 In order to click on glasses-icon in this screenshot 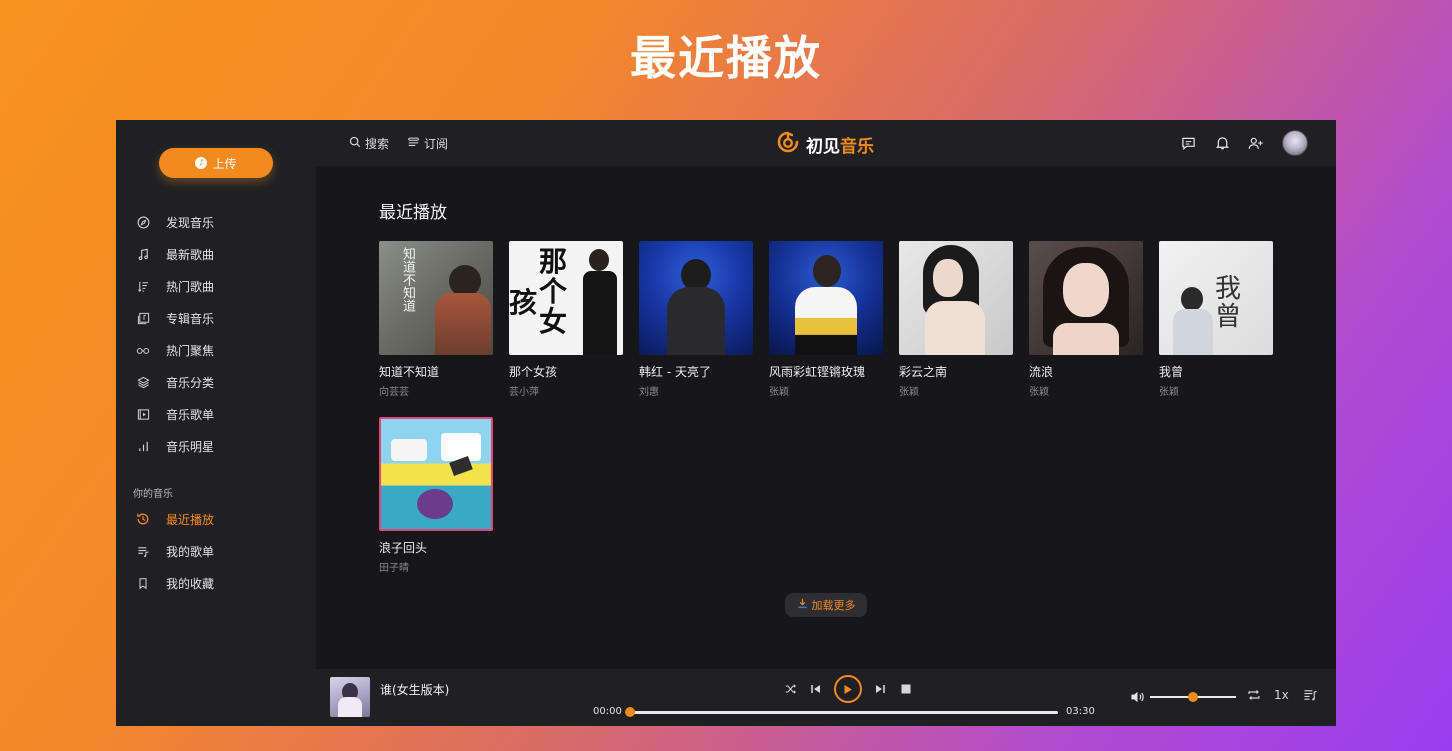, I will do `click(143, 350)`.